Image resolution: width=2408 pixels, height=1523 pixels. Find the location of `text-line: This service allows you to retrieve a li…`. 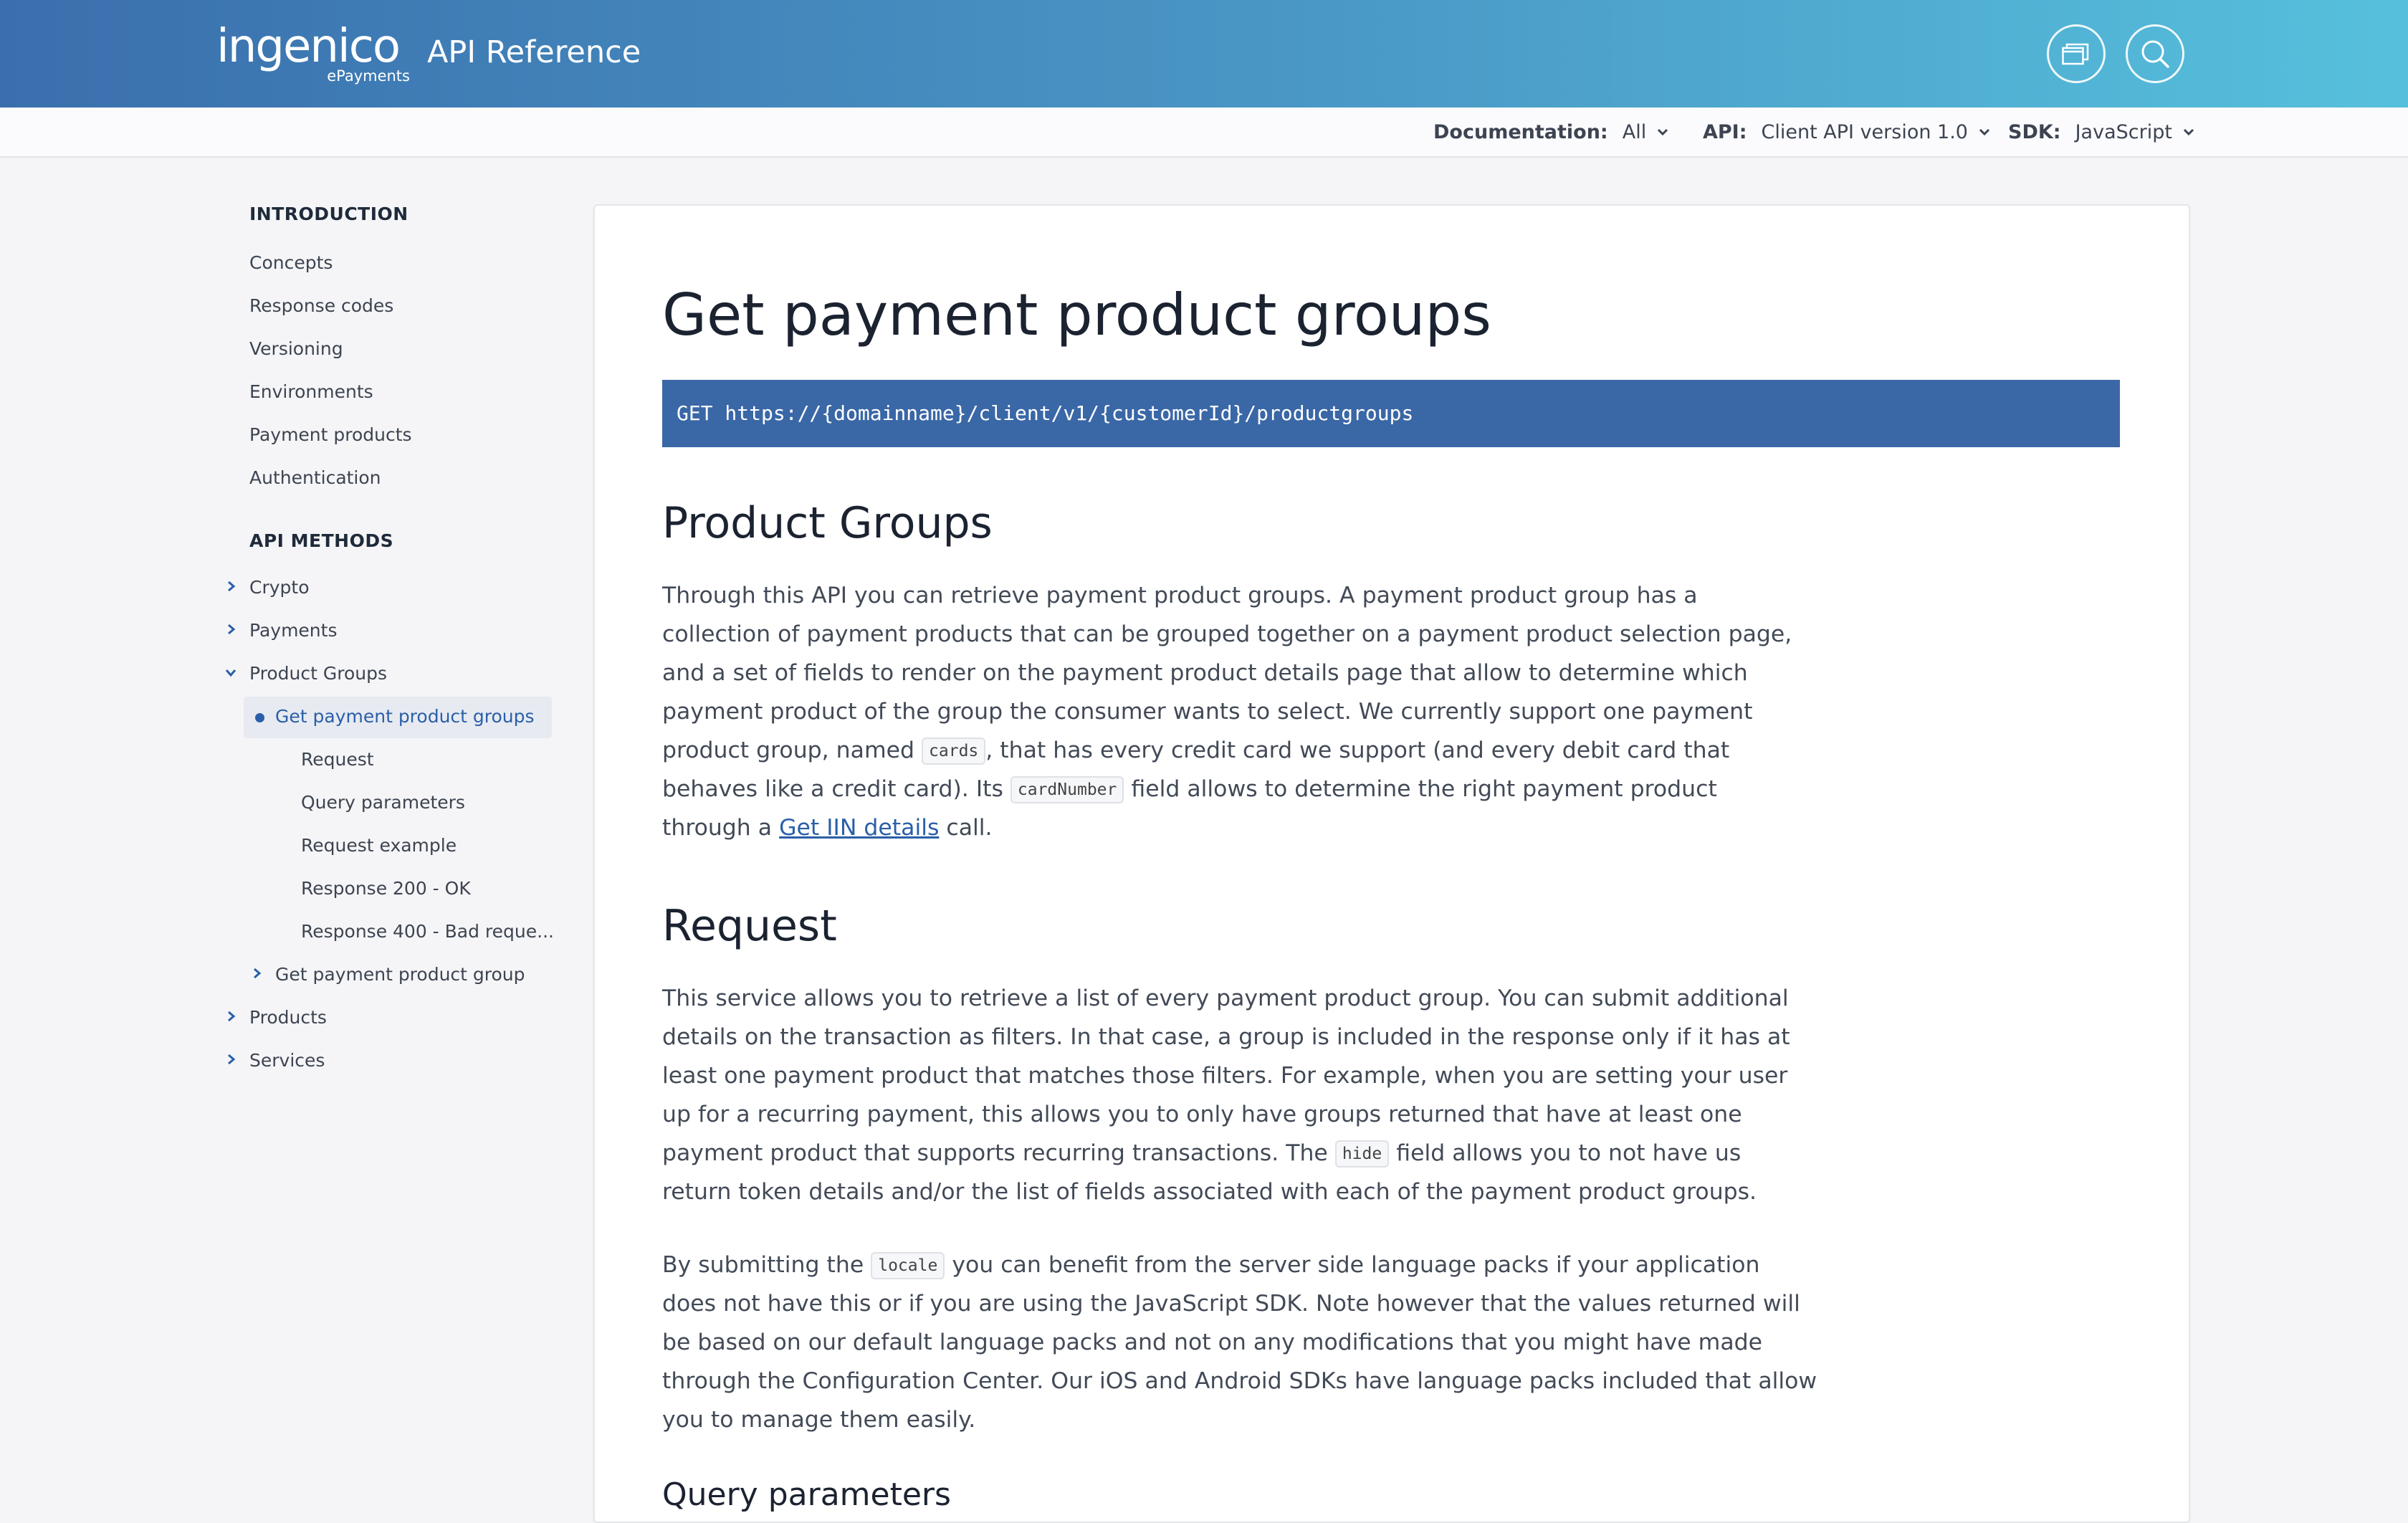

text-line: This service allows you to retrieve a li… is located at coordinates (1225, 998).